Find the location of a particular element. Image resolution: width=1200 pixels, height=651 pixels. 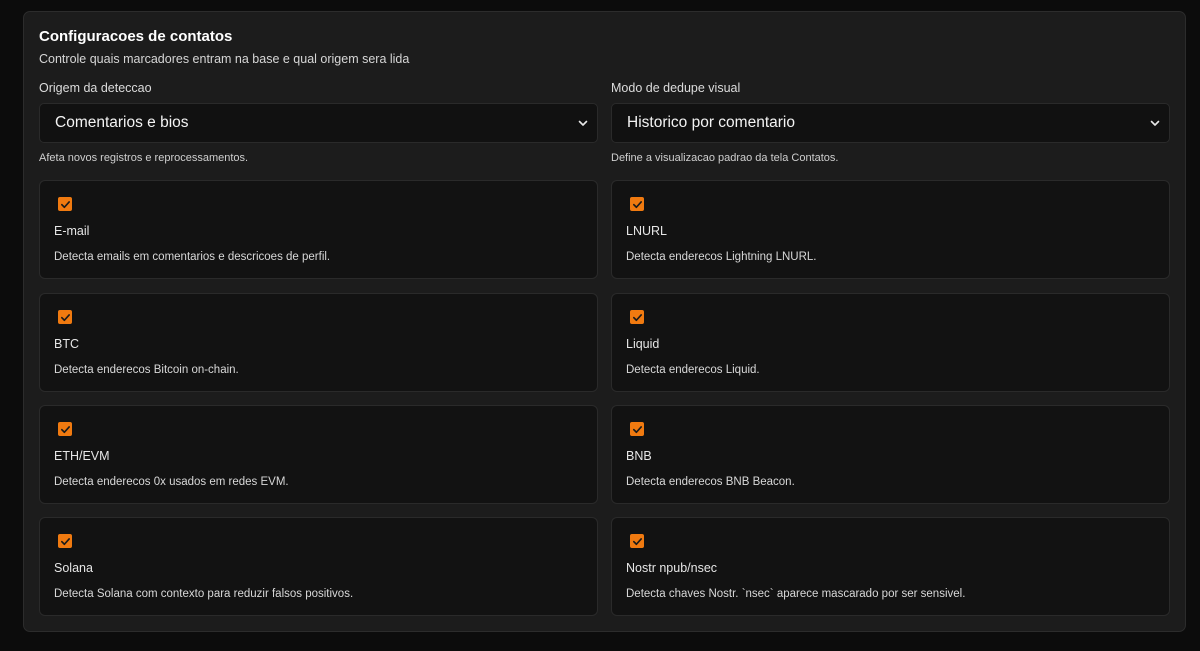

marker-checkbox-email is located at coordinates (65, 204).